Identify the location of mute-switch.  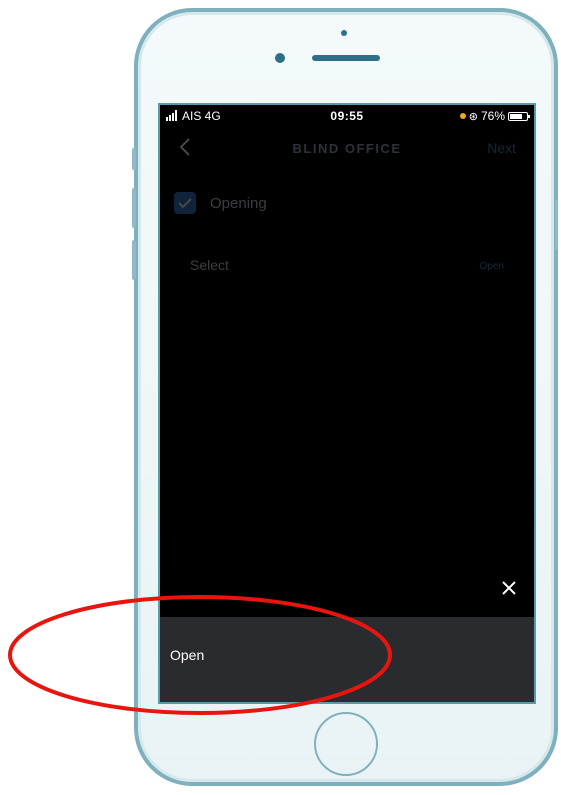
(134, 159).